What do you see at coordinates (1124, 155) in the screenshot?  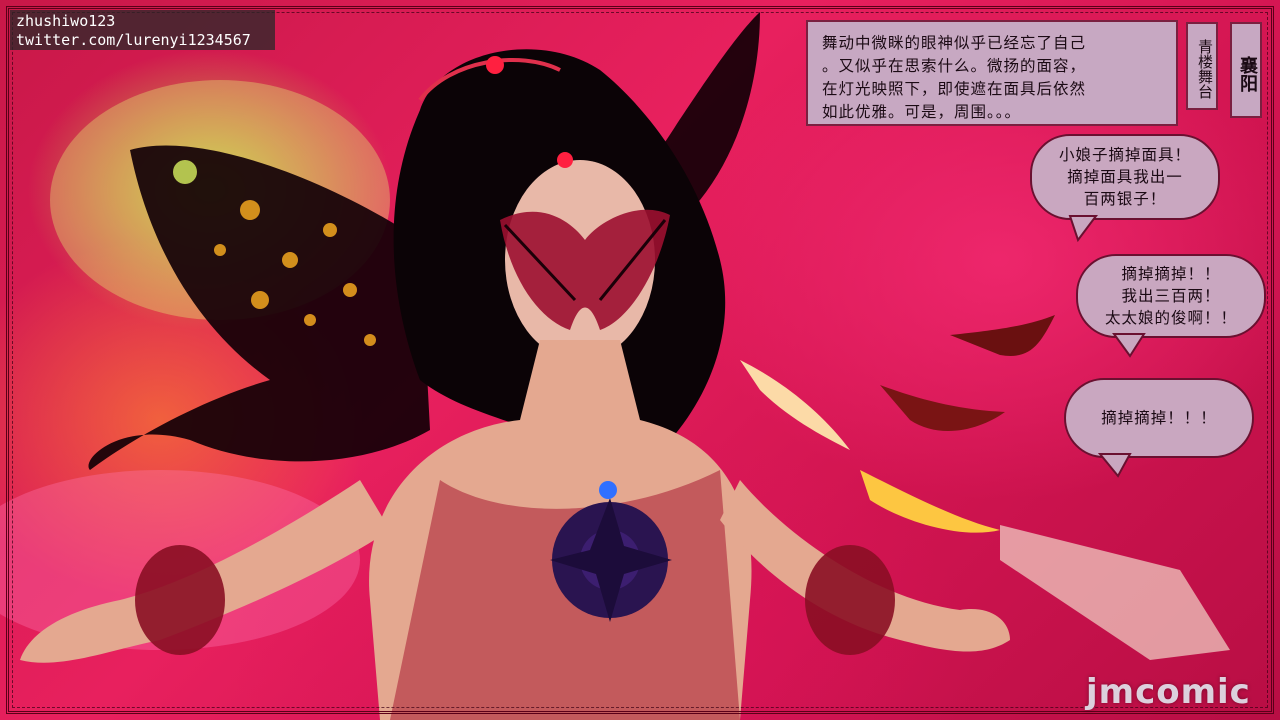 I see `bubble-line: 小娘子摘掉面具！` at bounding box center [1124, 155].